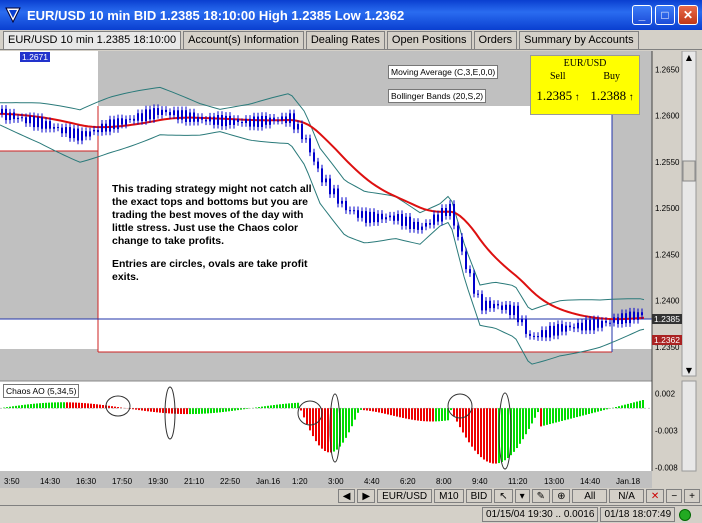 Image resolution: width=702 pixels, height=523 pixels. What do you see at coordinates (667, 301) in the screenshot?
I see `price-tick-label: 1.2400` at bounding box center [667, 301].